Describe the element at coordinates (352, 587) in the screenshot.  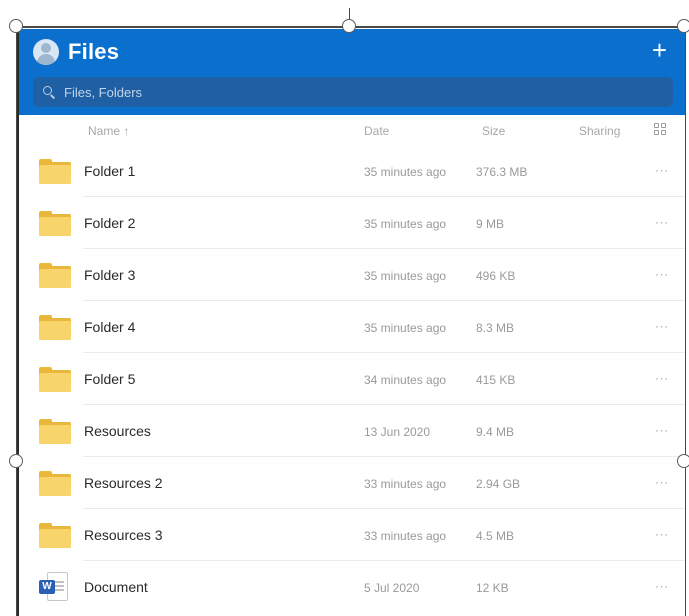
I see `file-row: W Document 5 Jul 2020 12 KB ···` at that location.